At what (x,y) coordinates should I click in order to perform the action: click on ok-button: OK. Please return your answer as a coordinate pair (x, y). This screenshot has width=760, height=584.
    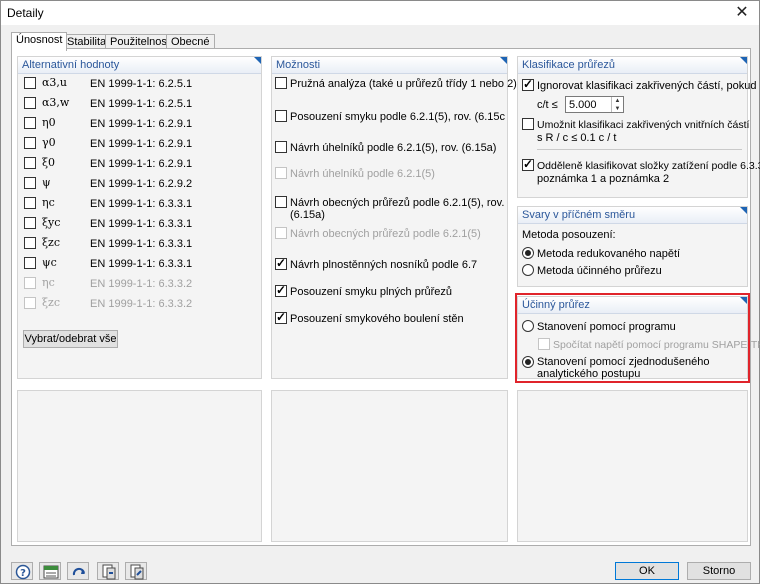
    Looking at the image, I should click on (647, 571).